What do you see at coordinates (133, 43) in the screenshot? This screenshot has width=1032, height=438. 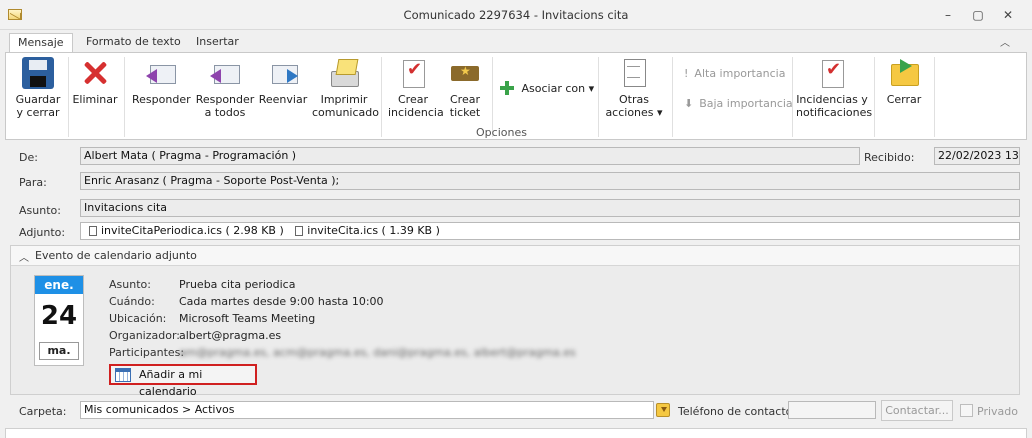 I see `tab-formato-de-texto: Formato de texto` at bounding box center [133, 43].